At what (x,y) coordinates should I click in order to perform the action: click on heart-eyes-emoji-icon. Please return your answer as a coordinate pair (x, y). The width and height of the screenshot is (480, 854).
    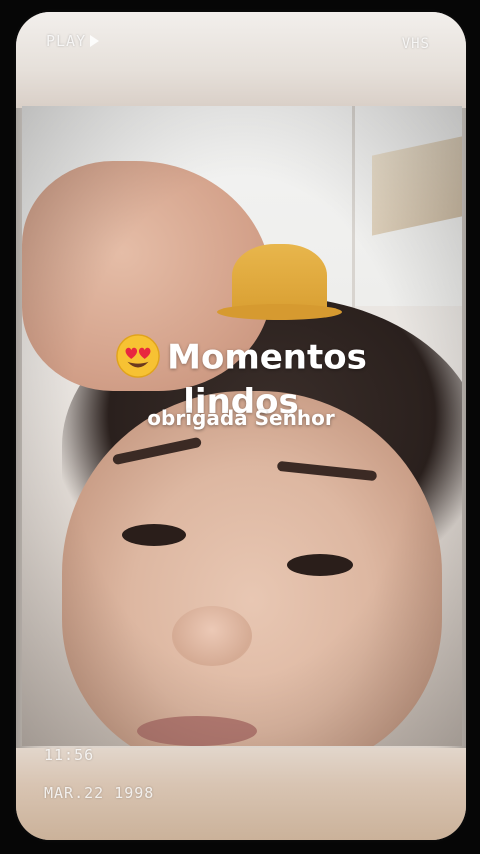
    Looking at the image, I should click on (138, 356).